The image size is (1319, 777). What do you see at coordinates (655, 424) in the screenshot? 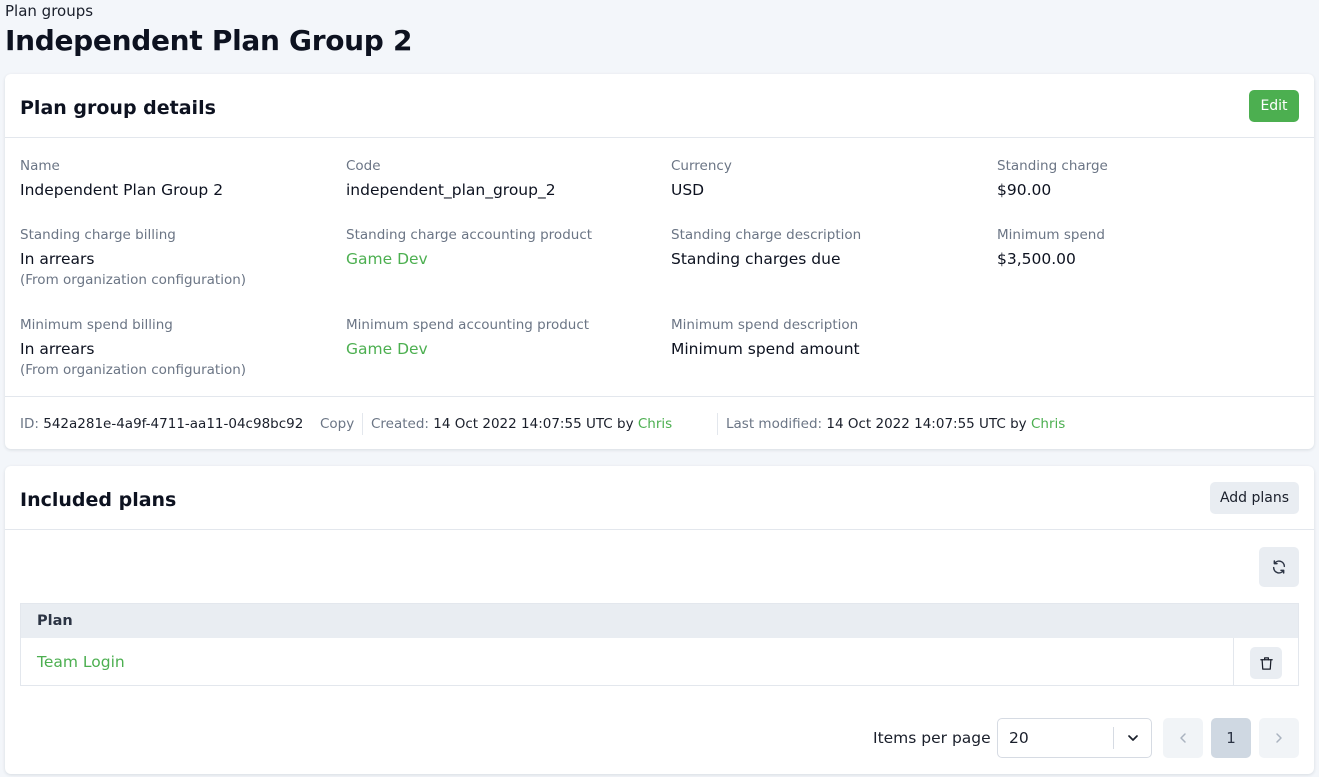
I see `created-by-link: Chris` at bounding box center [655, 424].